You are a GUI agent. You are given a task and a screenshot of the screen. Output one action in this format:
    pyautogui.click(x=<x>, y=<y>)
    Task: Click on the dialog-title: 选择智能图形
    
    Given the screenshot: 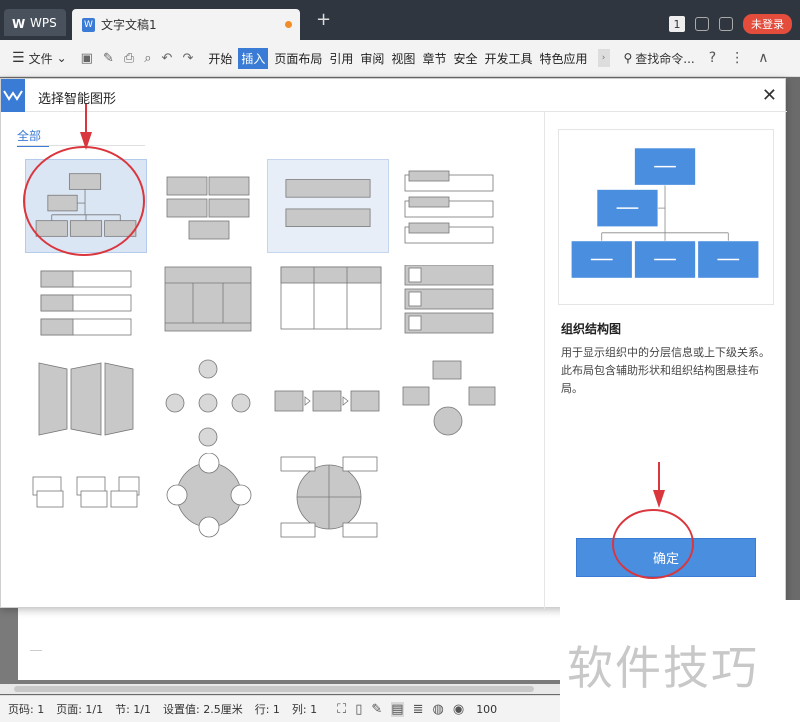 What is the action you would take?
    pyautogui.click(x=77, y=99)
    